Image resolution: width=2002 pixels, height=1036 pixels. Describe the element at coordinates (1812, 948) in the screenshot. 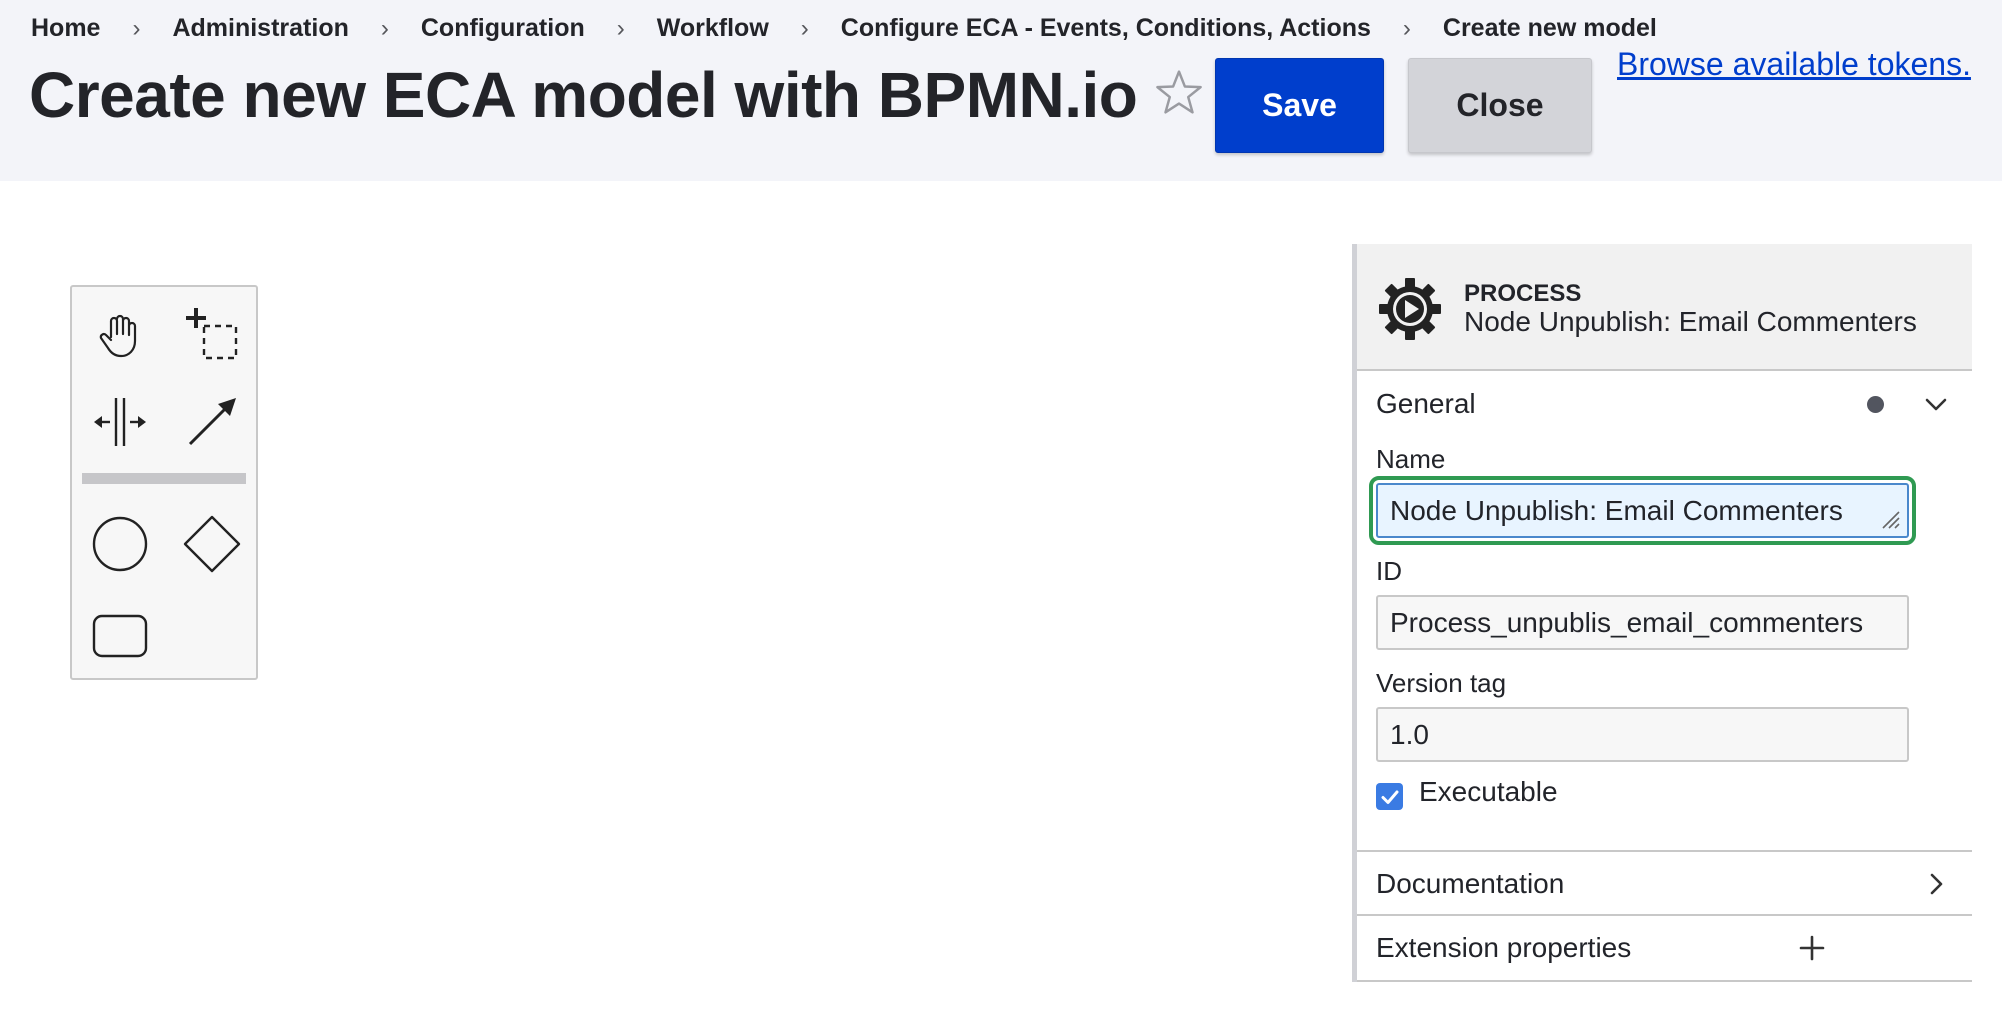

I see `plus-icon` at that location.